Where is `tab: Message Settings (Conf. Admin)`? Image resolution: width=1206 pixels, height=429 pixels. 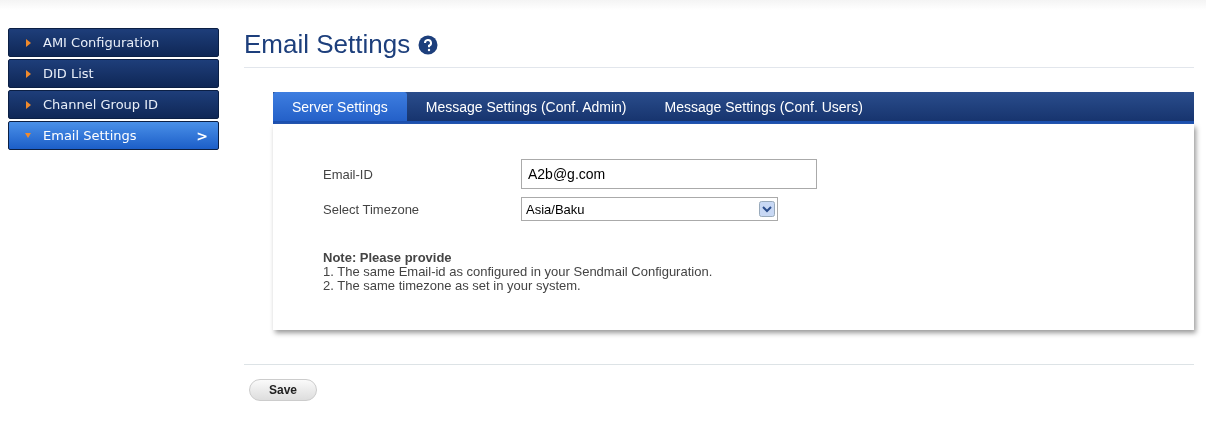
tab: Message Settings (Conf. Admin) is located at coordinates (526, 107).